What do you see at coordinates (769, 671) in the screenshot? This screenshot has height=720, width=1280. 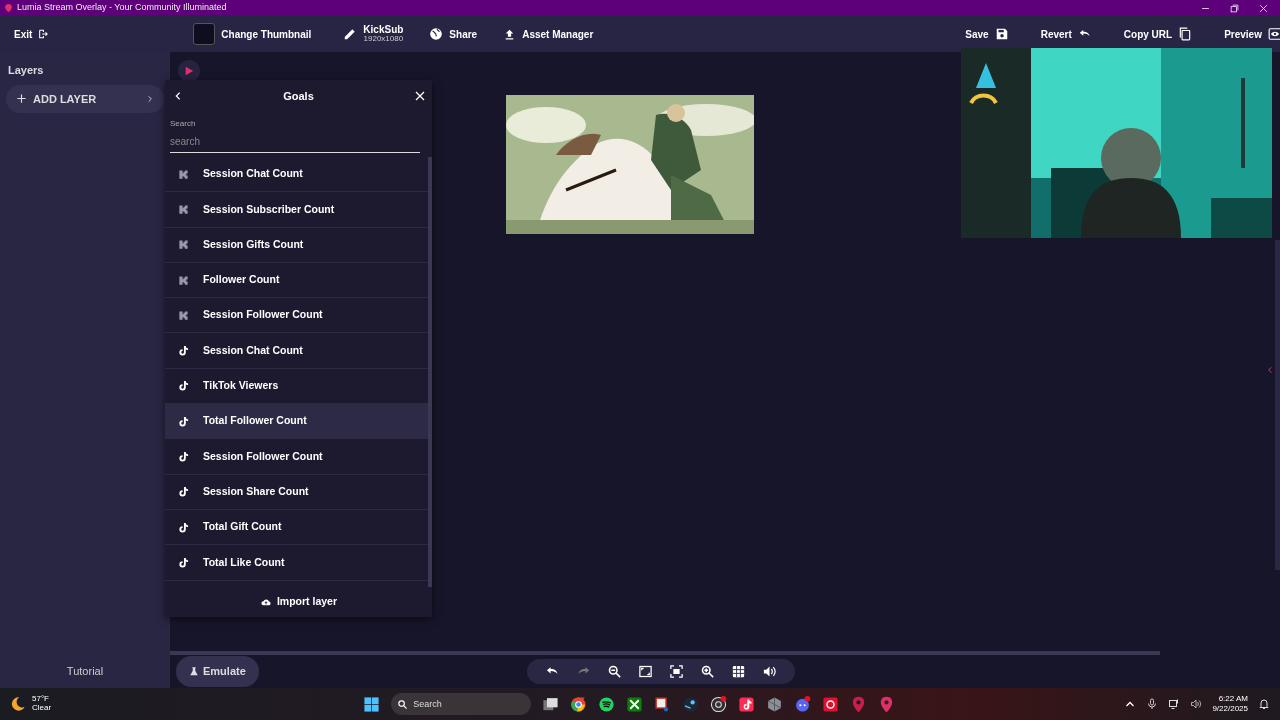 I see `volume-icon` at bounding box center [769, 671].